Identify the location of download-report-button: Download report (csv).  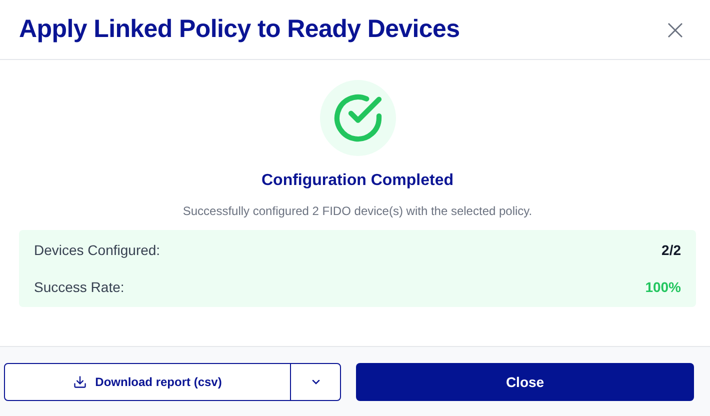
(148, 382).